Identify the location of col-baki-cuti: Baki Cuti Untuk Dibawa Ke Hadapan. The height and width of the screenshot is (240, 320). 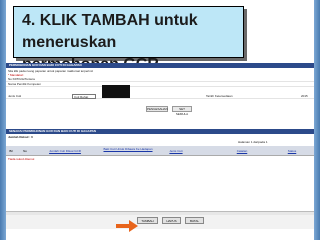
(128, 151).